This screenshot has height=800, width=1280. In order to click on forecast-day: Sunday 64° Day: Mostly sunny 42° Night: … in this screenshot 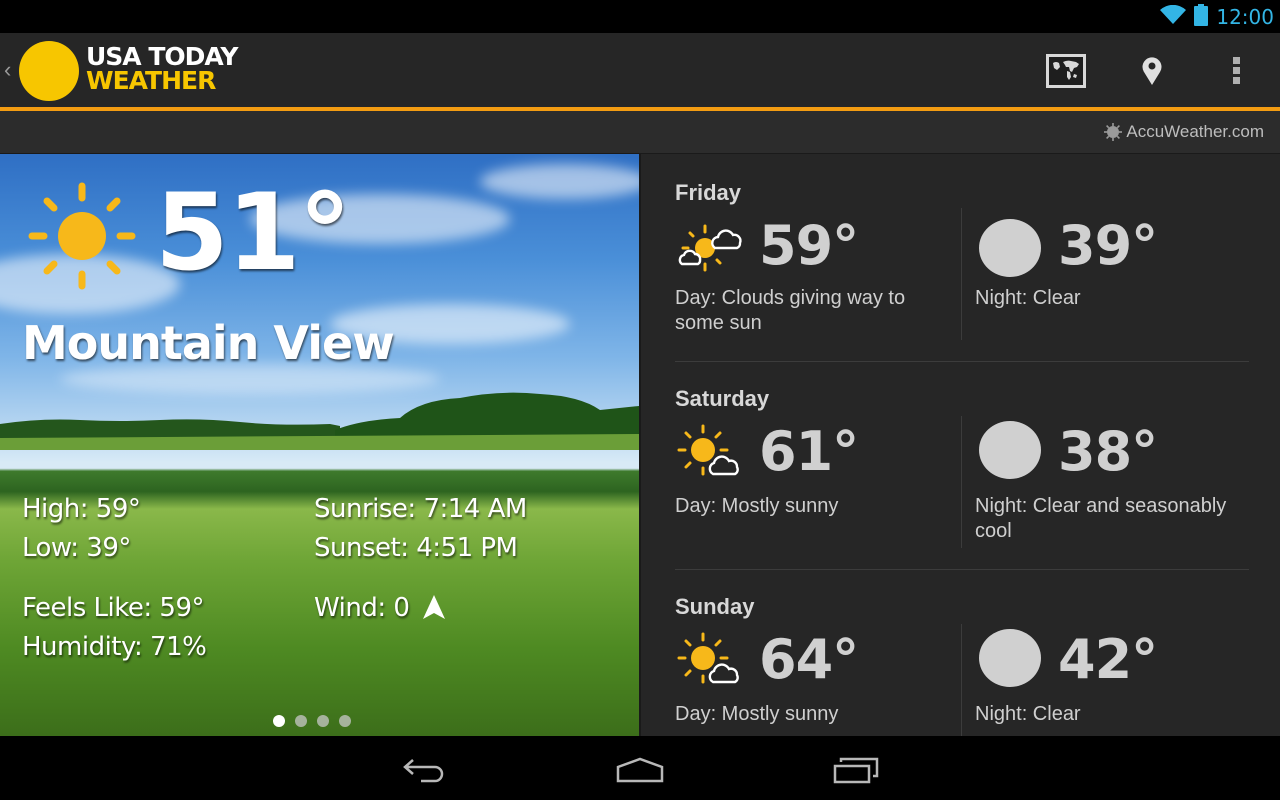, I will do `click(962, 653)`.